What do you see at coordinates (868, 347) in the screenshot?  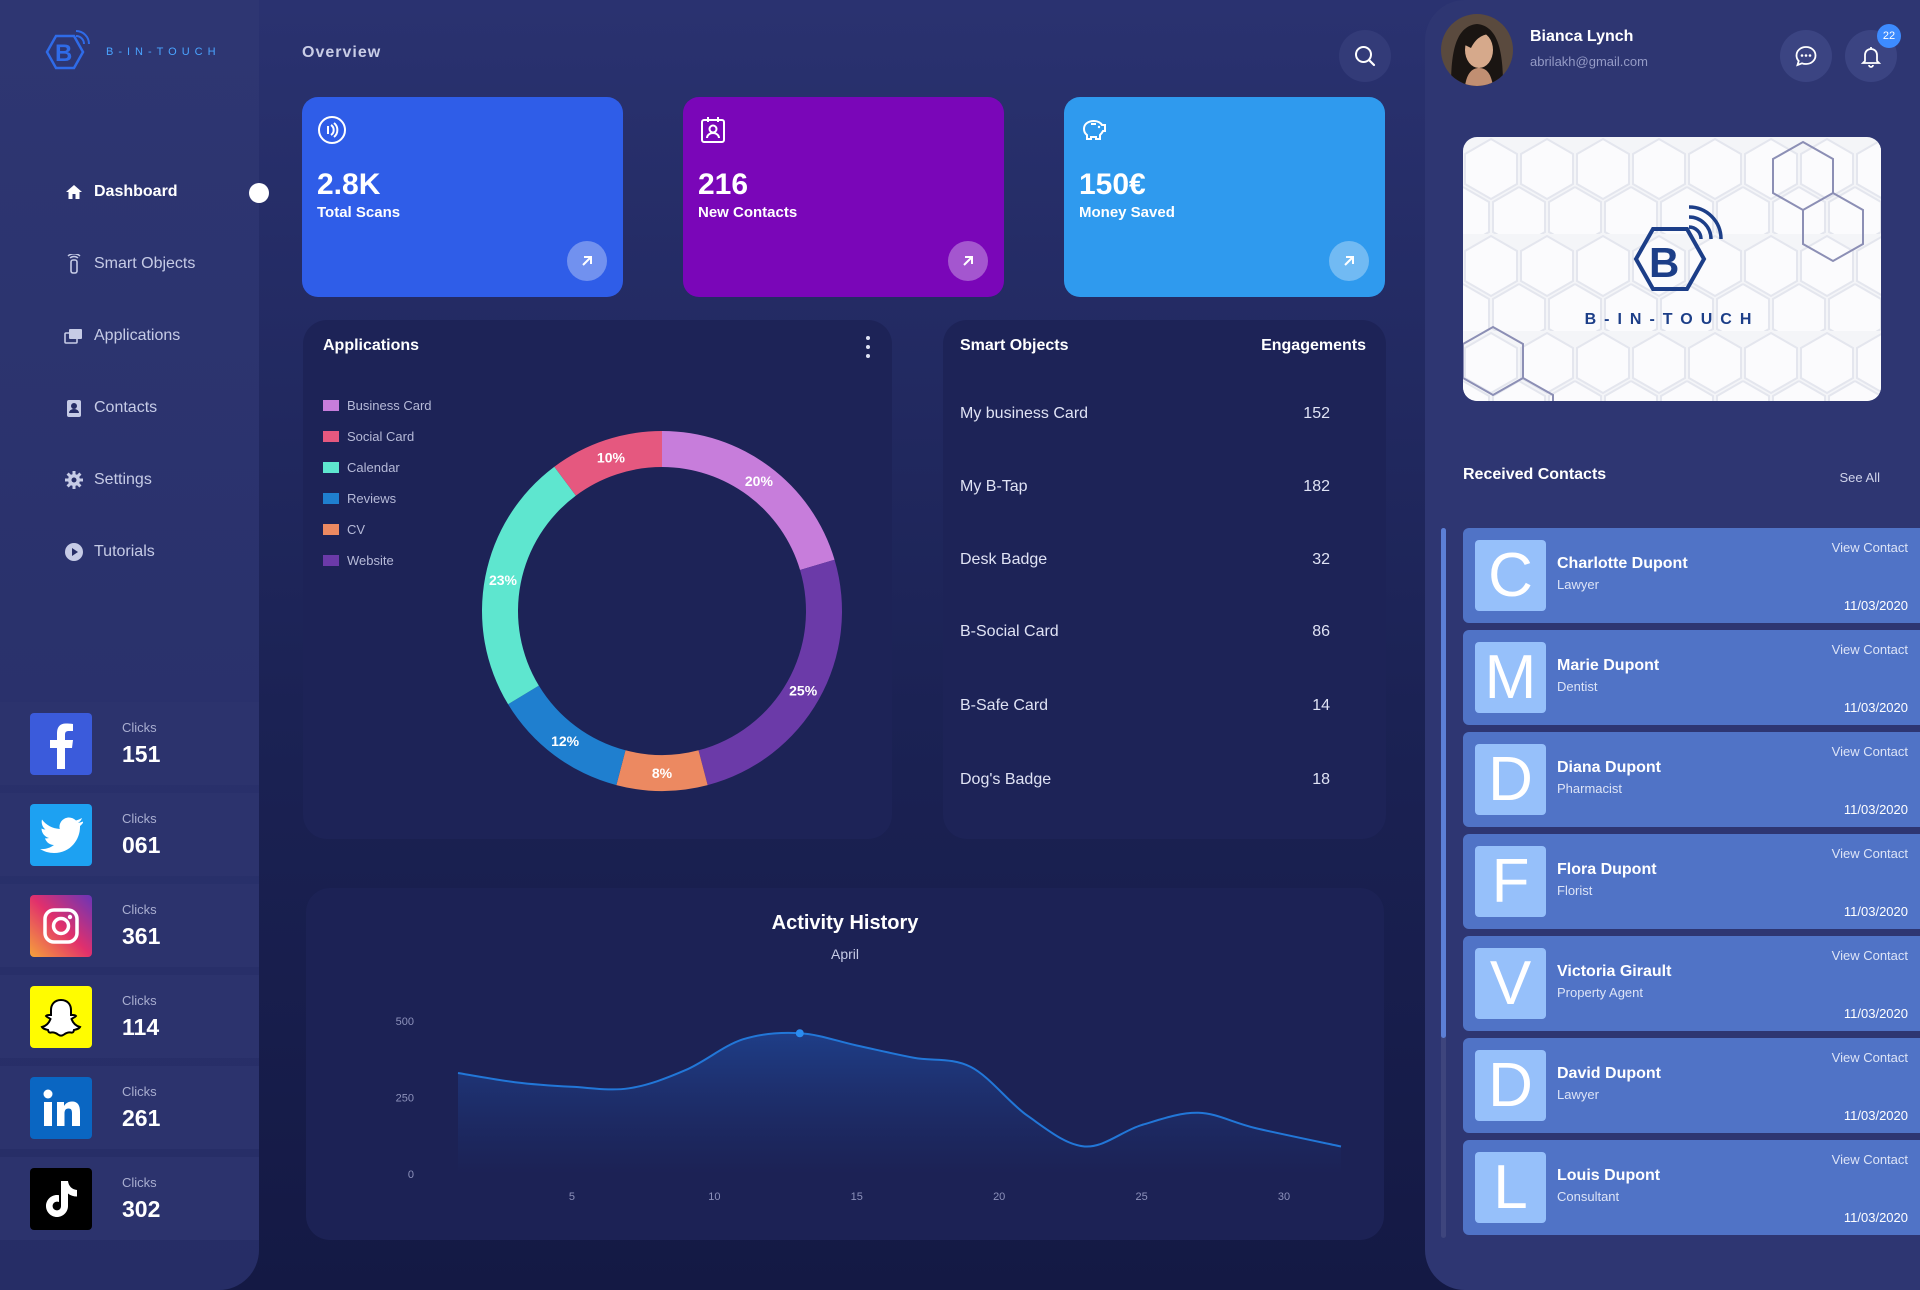 I see `more-options-button` at bounding box center [868, 347].